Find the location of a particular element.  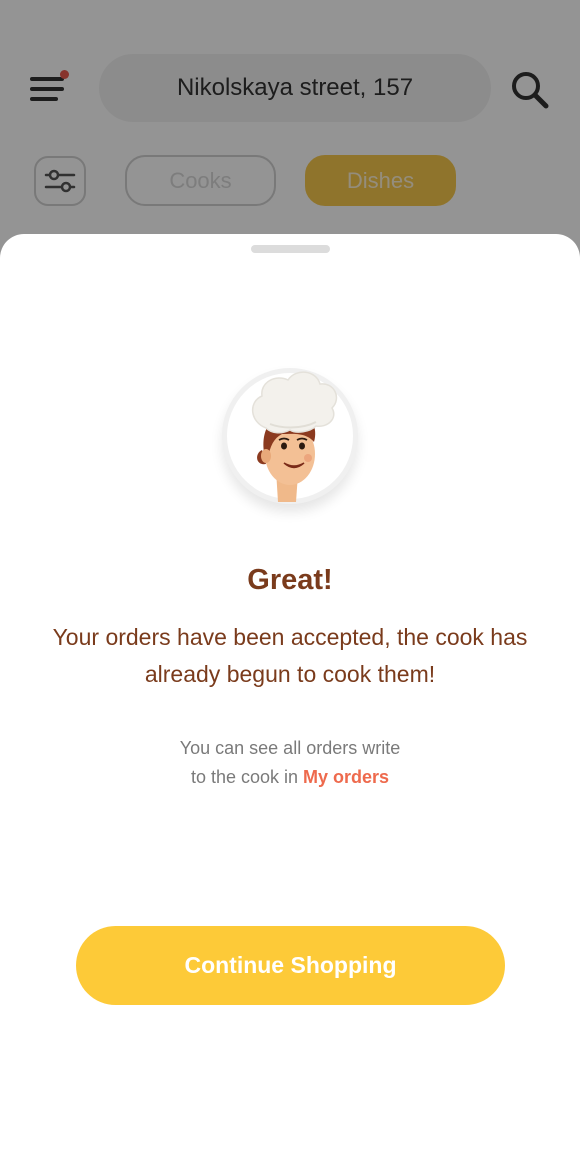

success-title: Great! is located at coordinates (290, 580).